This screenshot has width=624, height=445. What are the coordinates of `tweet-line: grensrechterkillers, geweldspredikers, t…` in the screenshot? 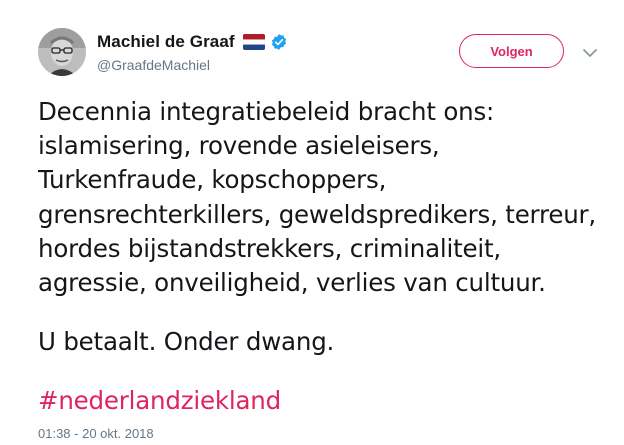 It's located at (317, 214).